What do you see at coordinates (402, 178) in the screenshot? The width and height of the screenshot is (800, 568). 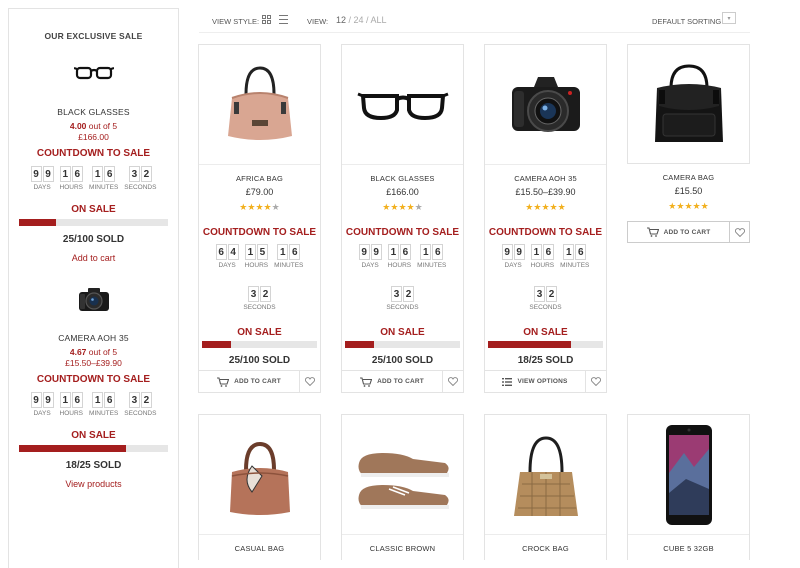 I see `product-name: BLACK GLASSES` at bounding box center [402, 178].